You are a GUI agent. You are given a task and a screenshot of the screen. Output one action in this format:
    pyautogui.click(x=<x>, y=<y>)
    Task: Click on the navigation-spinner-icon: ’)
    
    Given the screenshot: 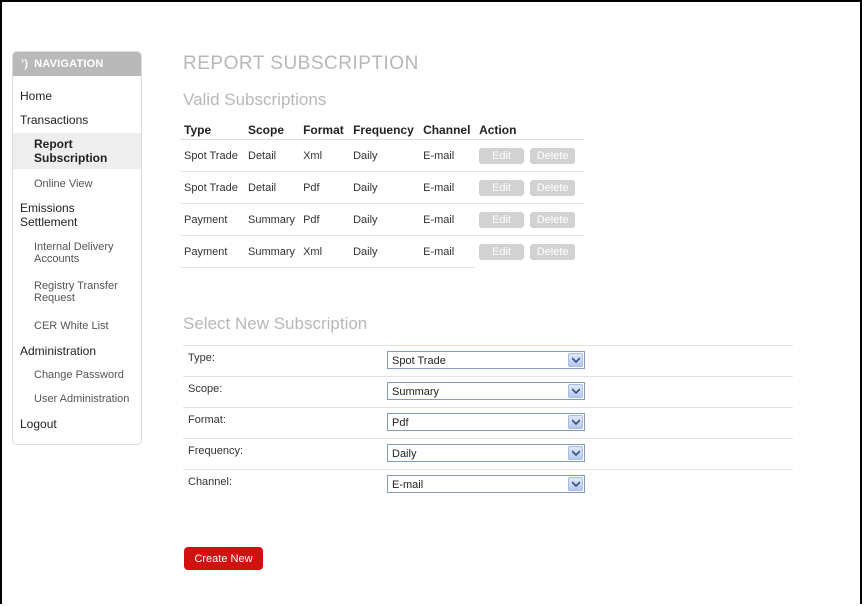 What is the action you would take?
    pyautogui.click(x=25, y=64)
    